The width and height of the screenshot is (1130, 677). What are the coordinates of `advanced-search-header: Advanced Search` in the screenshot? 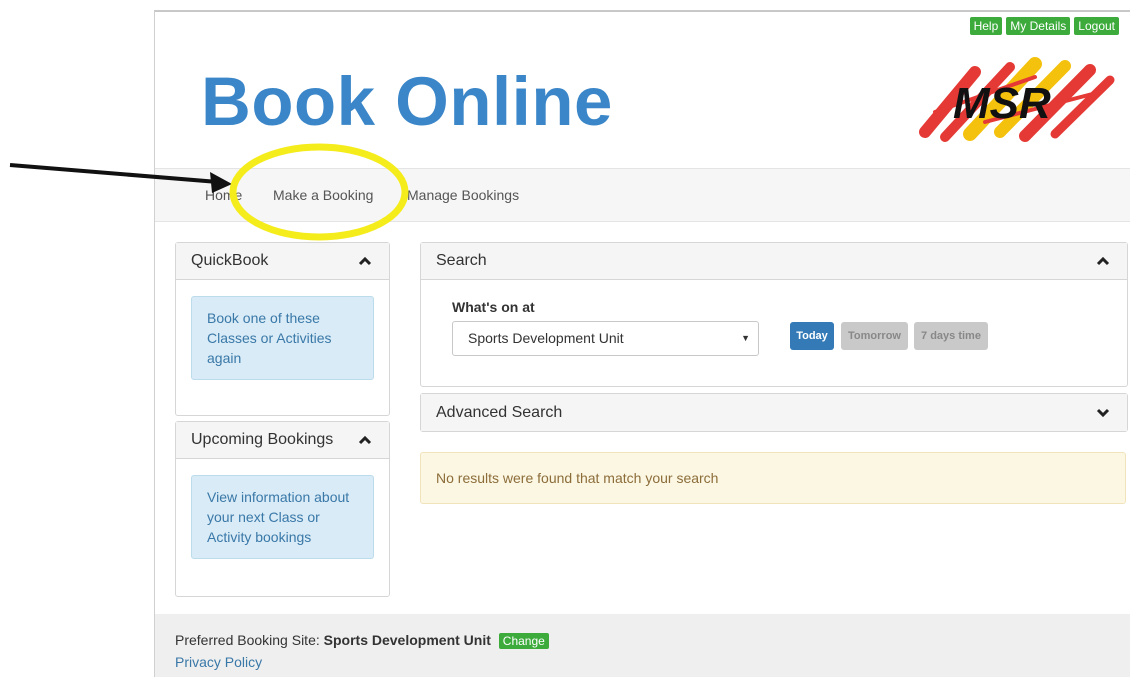 It's located at (774, 412).